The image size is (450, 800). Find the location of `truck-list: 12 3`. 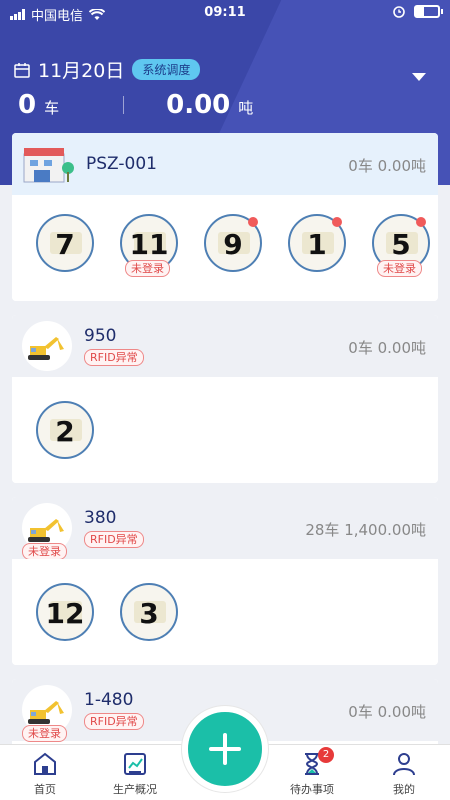

truck-list: 12 3 is located at coordinates (225, 612).